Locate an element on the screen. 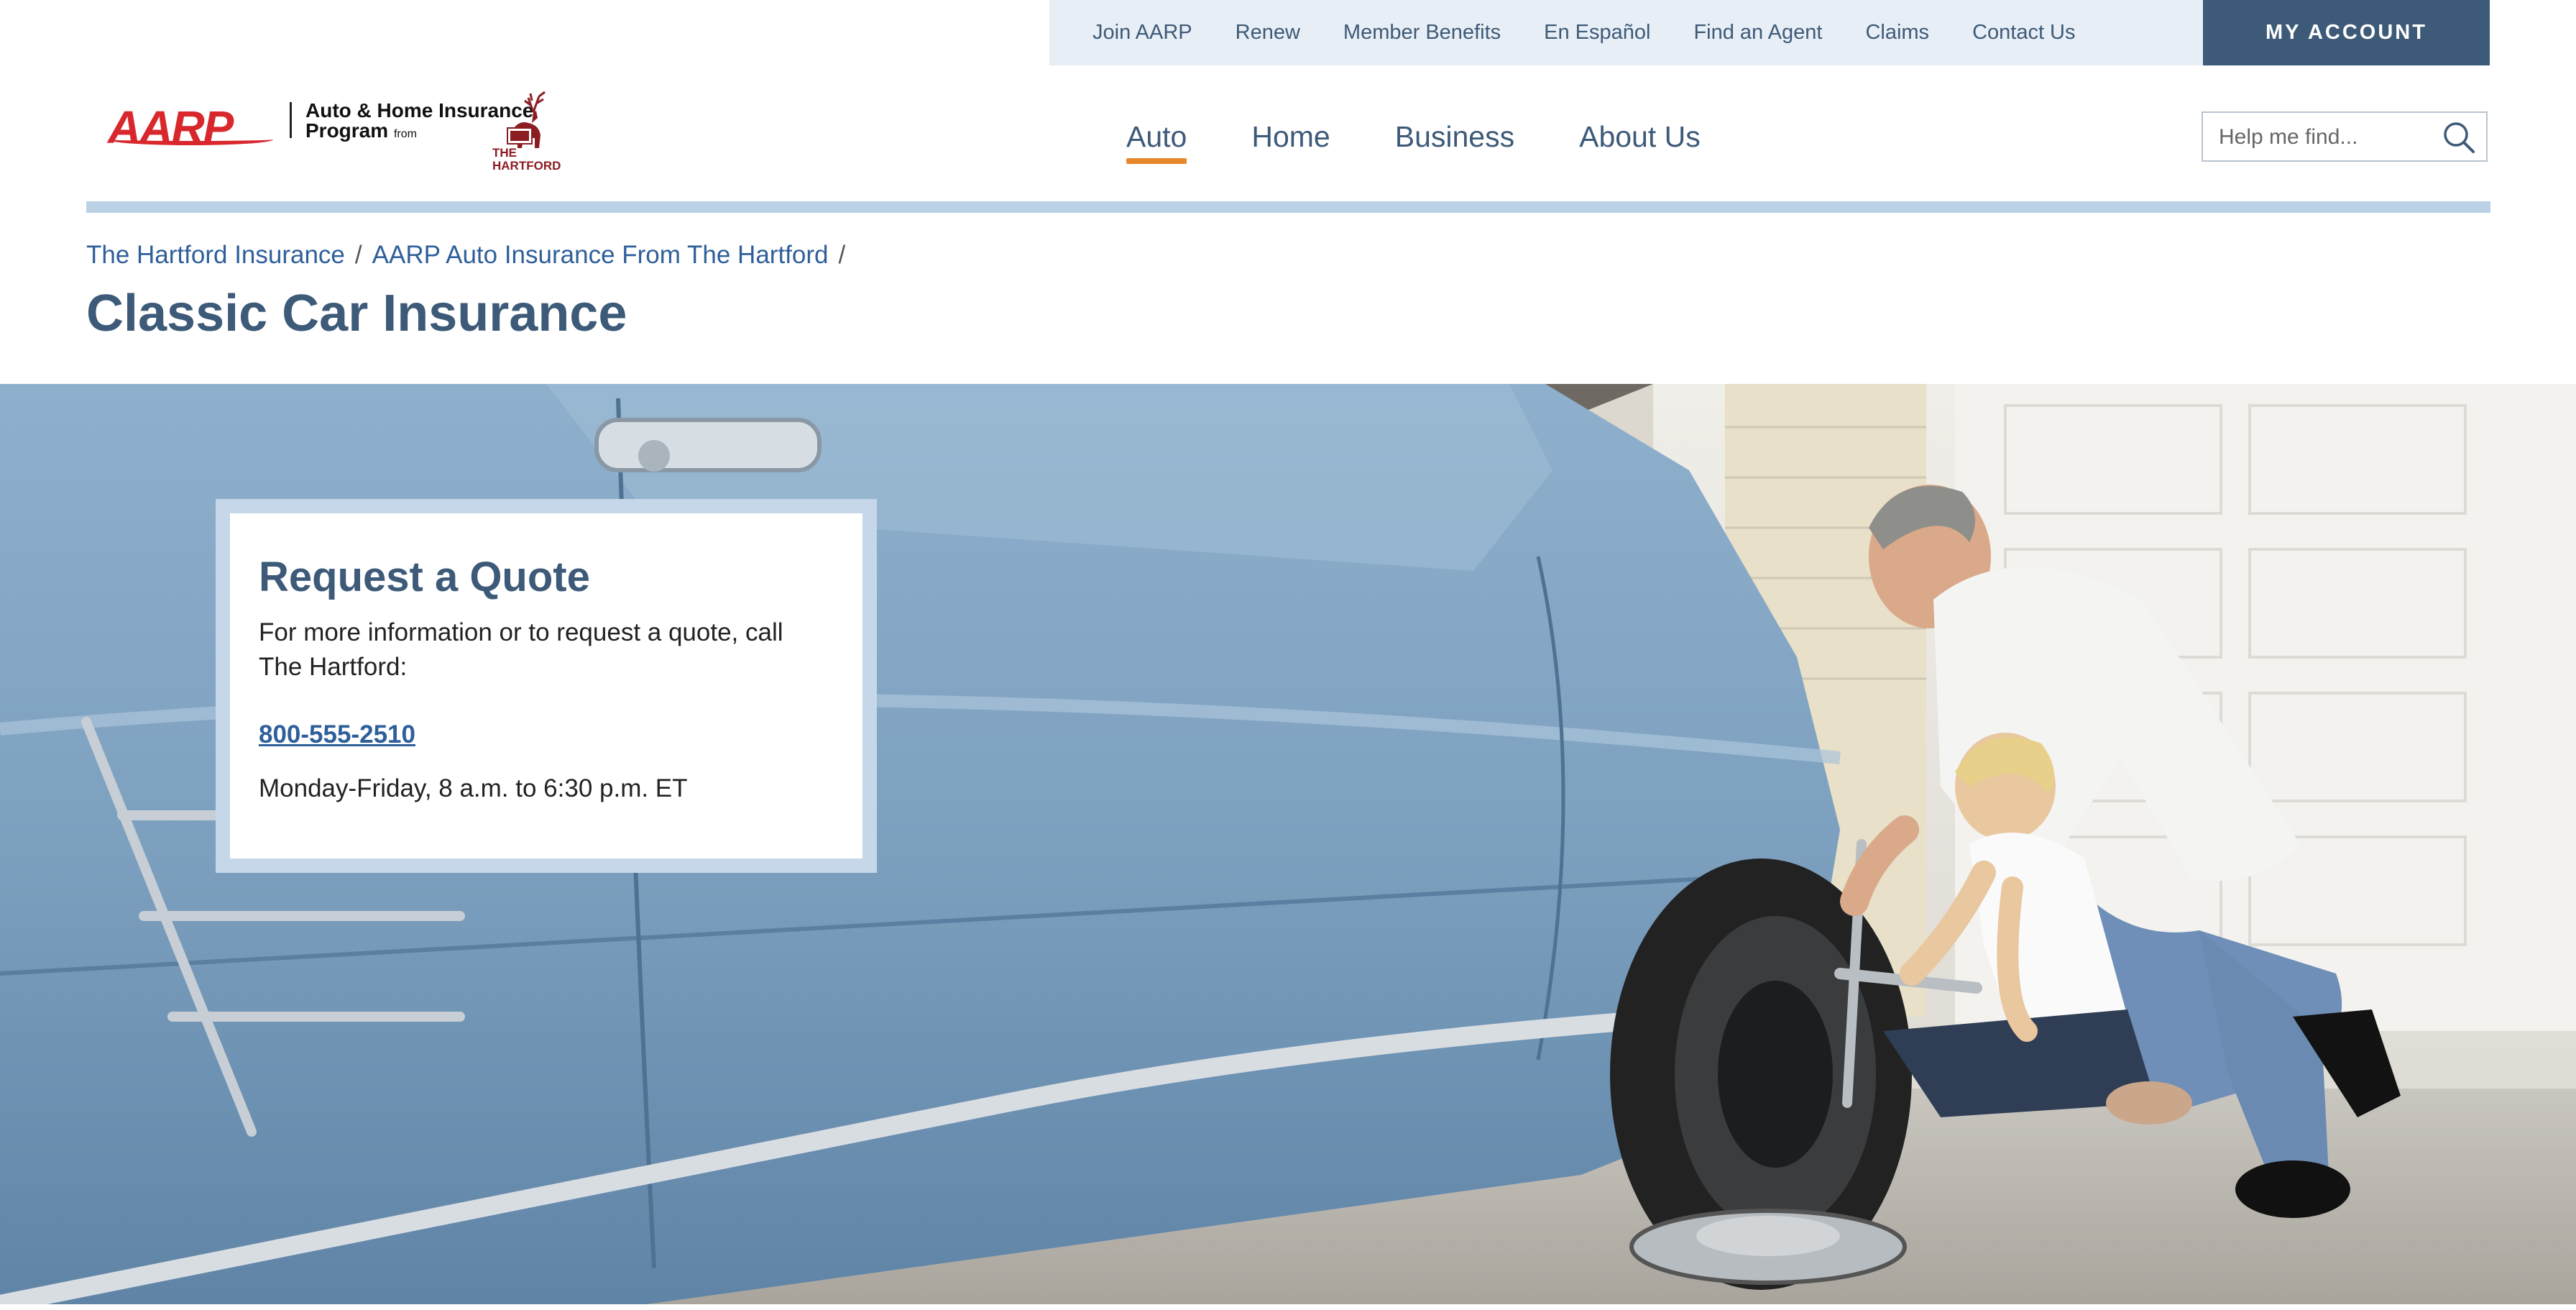  aarp-wordmark: AARP is located at coordinates (171, 127).